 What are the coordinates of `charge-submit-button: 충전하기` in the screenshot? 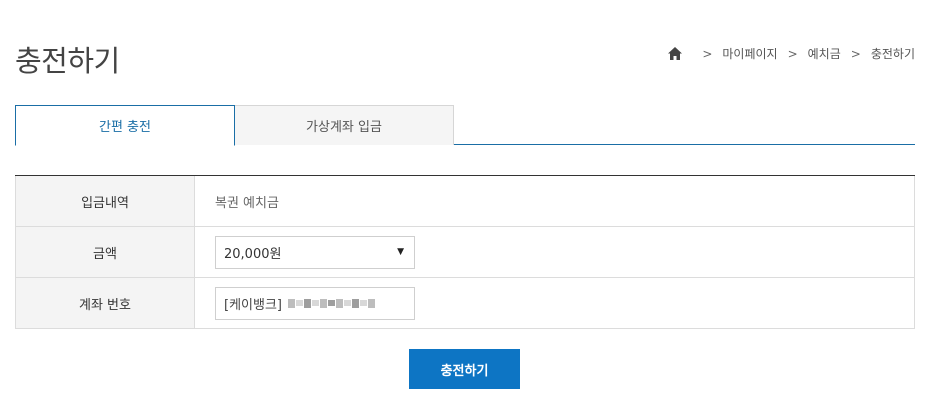 It's located at (464, 369).